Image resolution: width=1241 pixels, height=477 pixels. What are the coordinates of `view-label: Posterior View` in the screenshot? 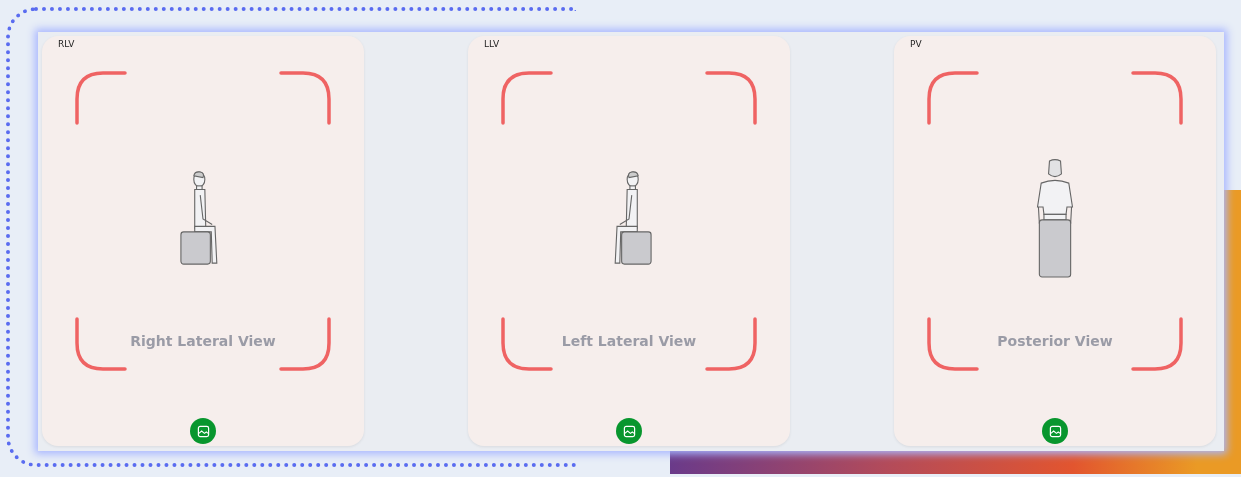 It's located at (1055, 341).